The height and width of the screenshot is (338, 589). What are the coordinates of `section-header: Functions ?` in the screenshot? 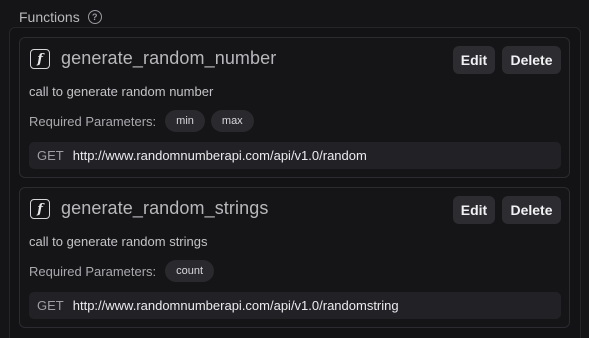 It's located at (60, 17).